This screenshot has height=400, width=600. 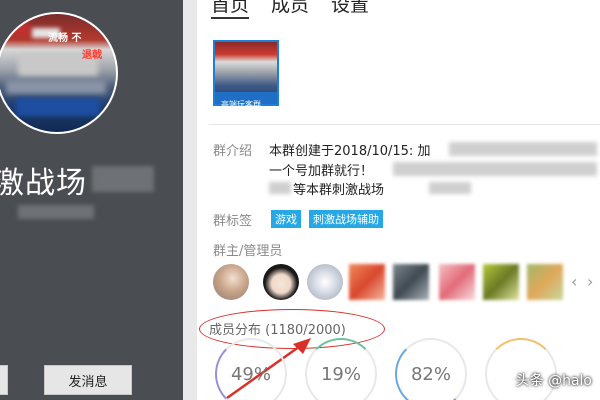 I want to click on stat-value-2: 19%, so click(x=340, y=374).